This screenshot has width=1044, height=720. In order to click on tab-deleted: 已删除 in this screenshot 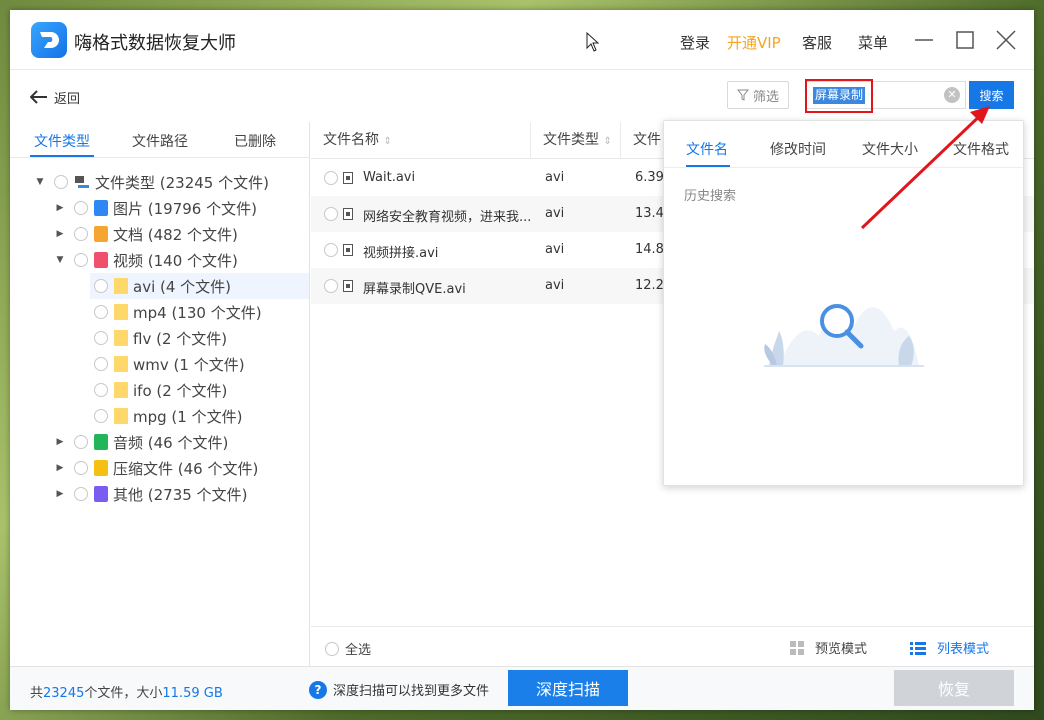, I will do `click(255, 141)`.